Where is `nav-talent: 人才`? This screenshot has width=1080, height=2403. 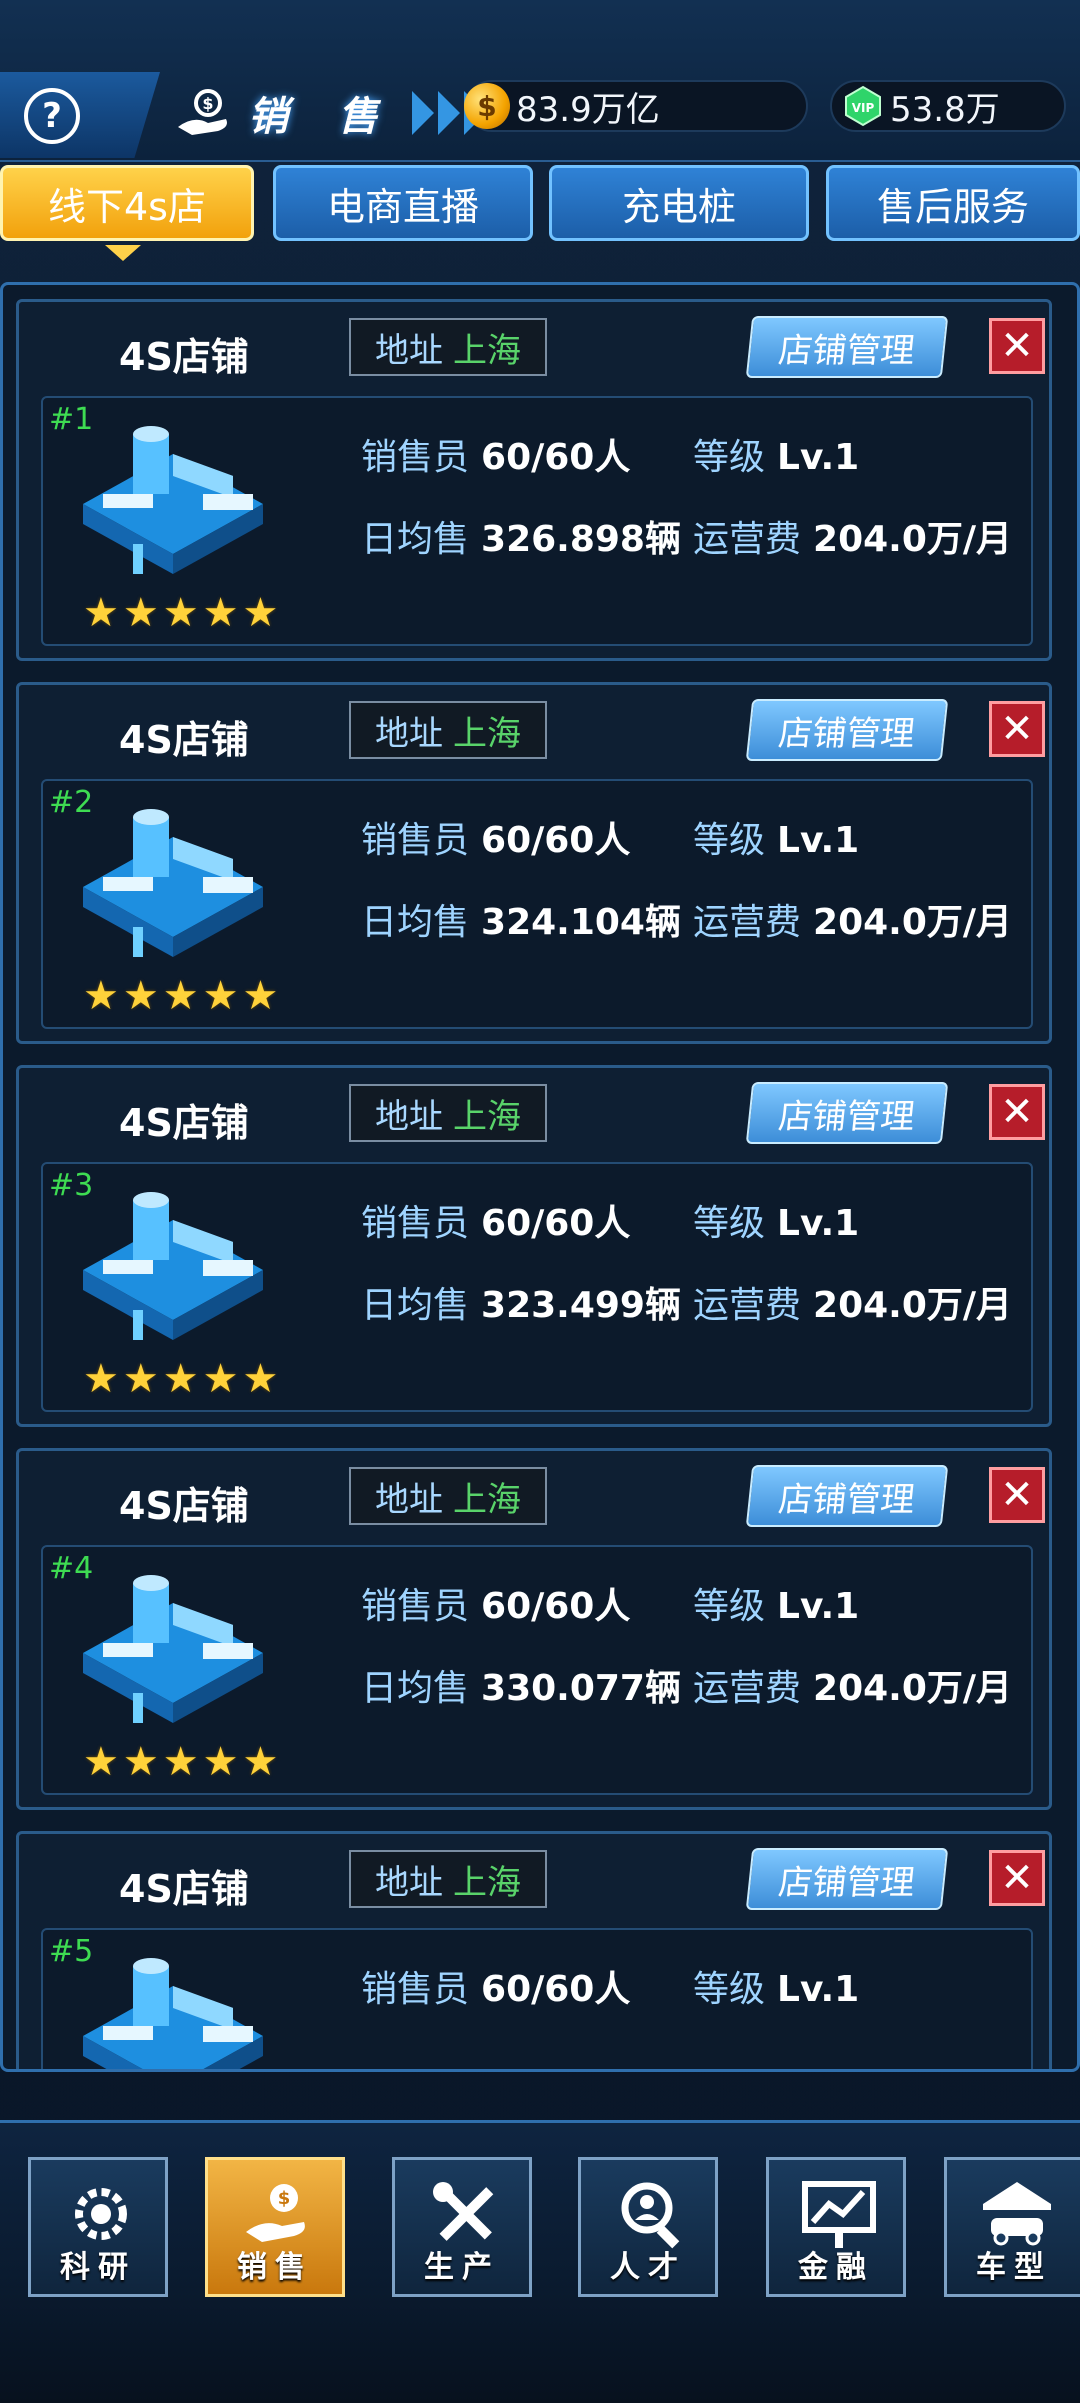 nav-talent: 人才 is located at coordinates (648, 2227).